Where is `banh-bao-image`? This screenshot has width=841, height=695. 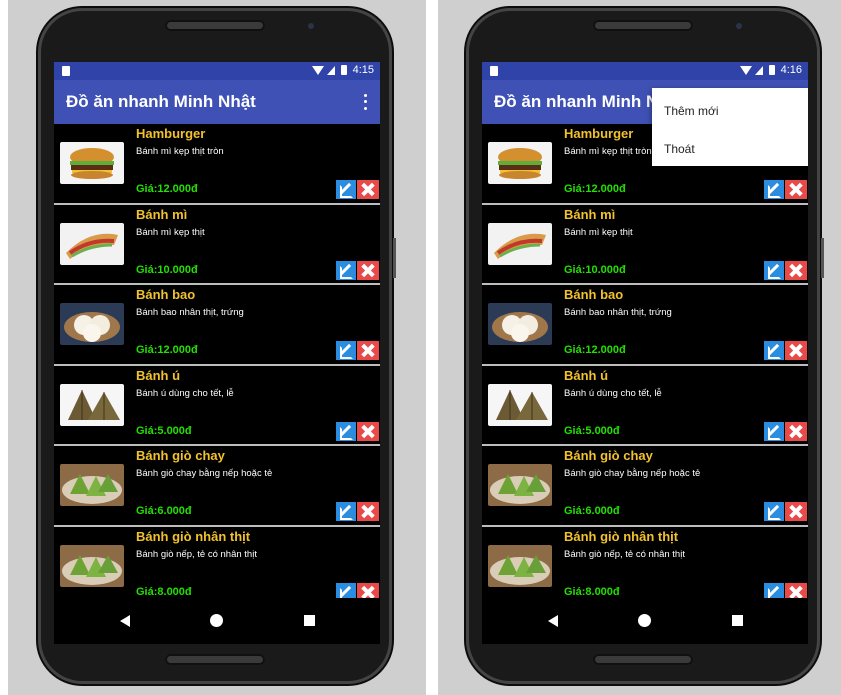
banh-bao-image is located at coordinates (520, 324).